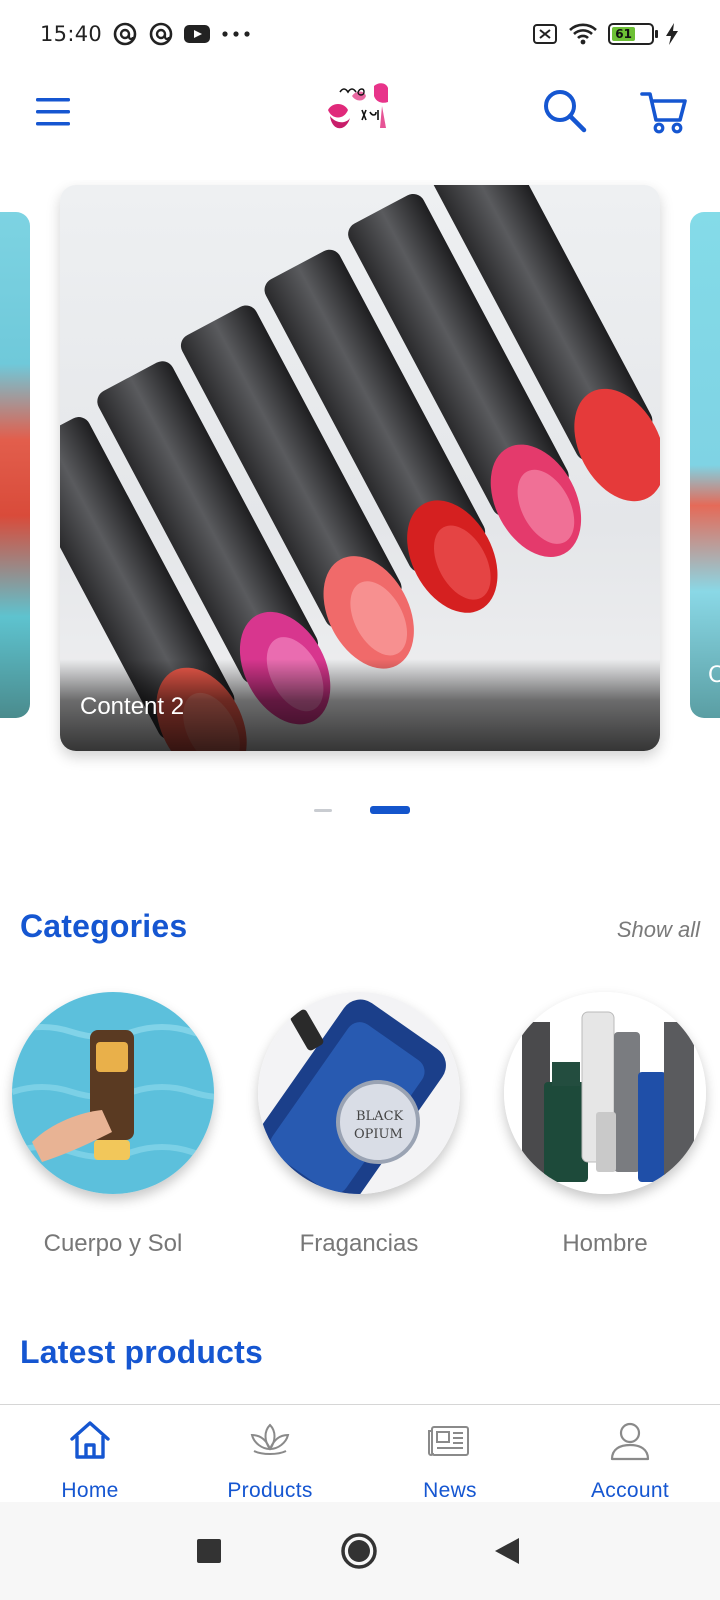 This screenshot has width=720, height=1600. I want to click on slide-caption-next: C, so click(714, 675).